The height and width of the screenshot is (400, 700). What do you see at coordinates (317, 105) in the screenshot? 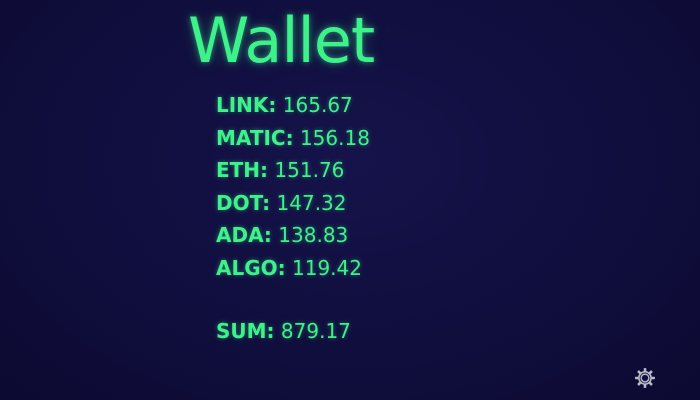
I see `holding-value: 165.67` at bounding box center [317, 105].